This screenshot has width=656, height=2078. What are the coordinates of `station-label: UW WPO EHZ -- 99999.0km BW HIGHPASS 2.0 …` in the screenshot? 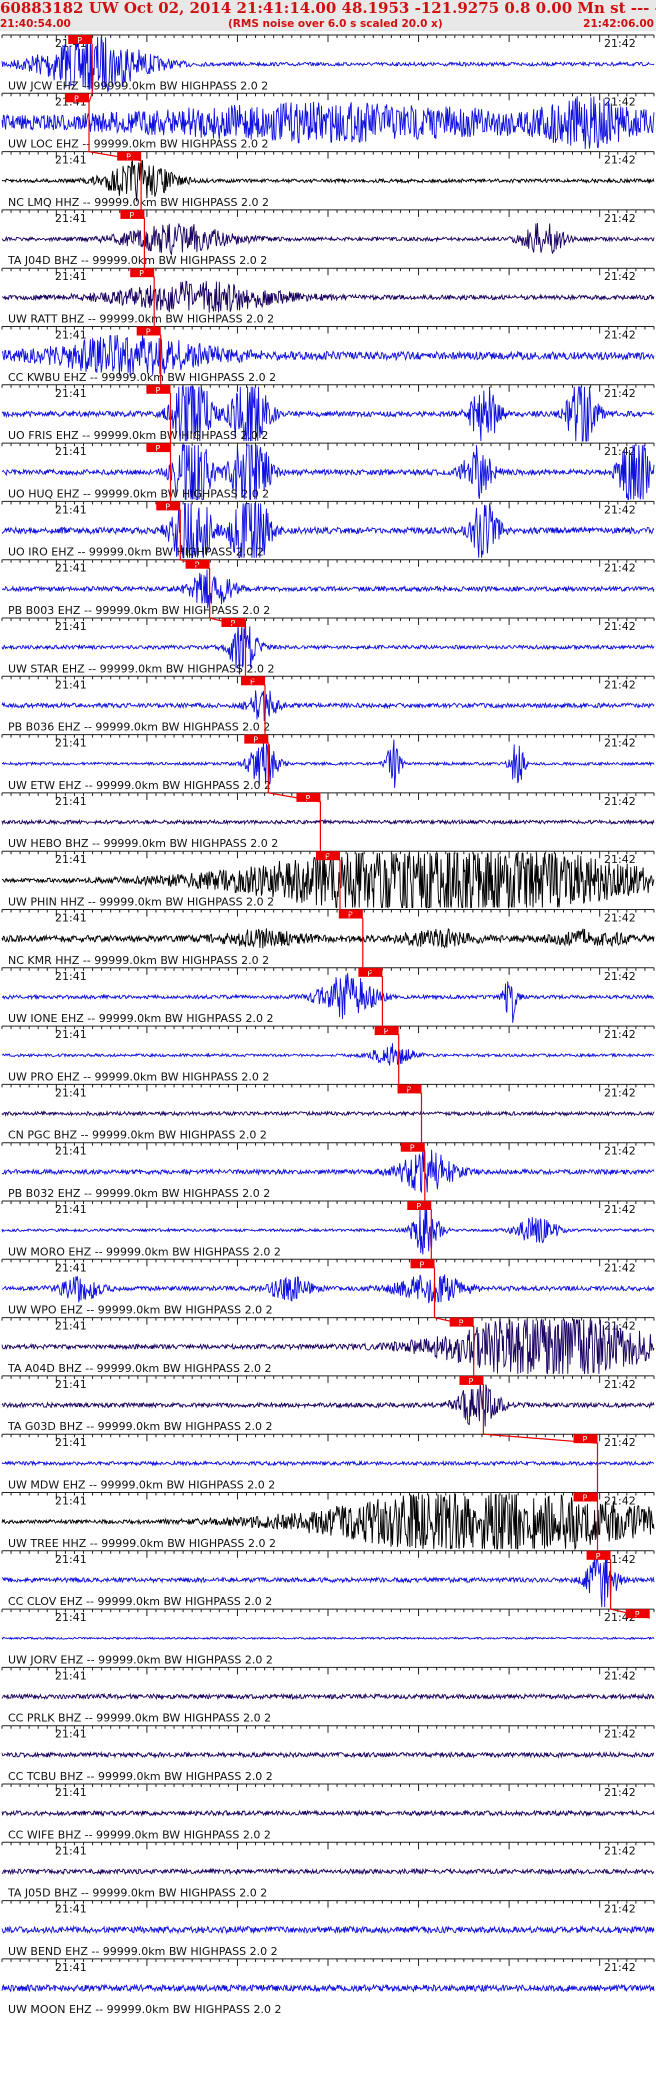 It's located at (140, 1310).